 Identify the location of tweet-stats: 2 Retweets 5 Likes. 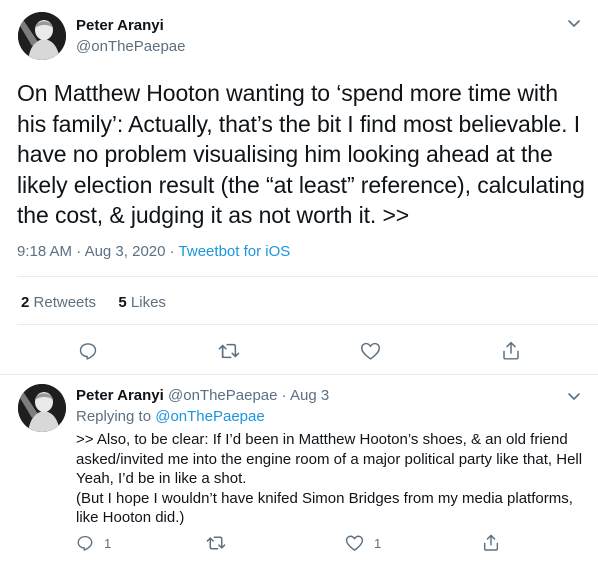
(93, 302).